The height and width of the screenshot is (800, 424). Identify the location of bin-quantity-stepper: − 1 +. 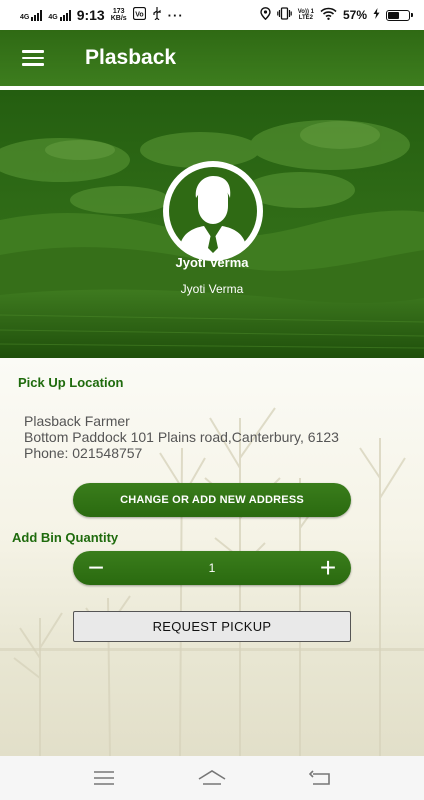
(212, 568).